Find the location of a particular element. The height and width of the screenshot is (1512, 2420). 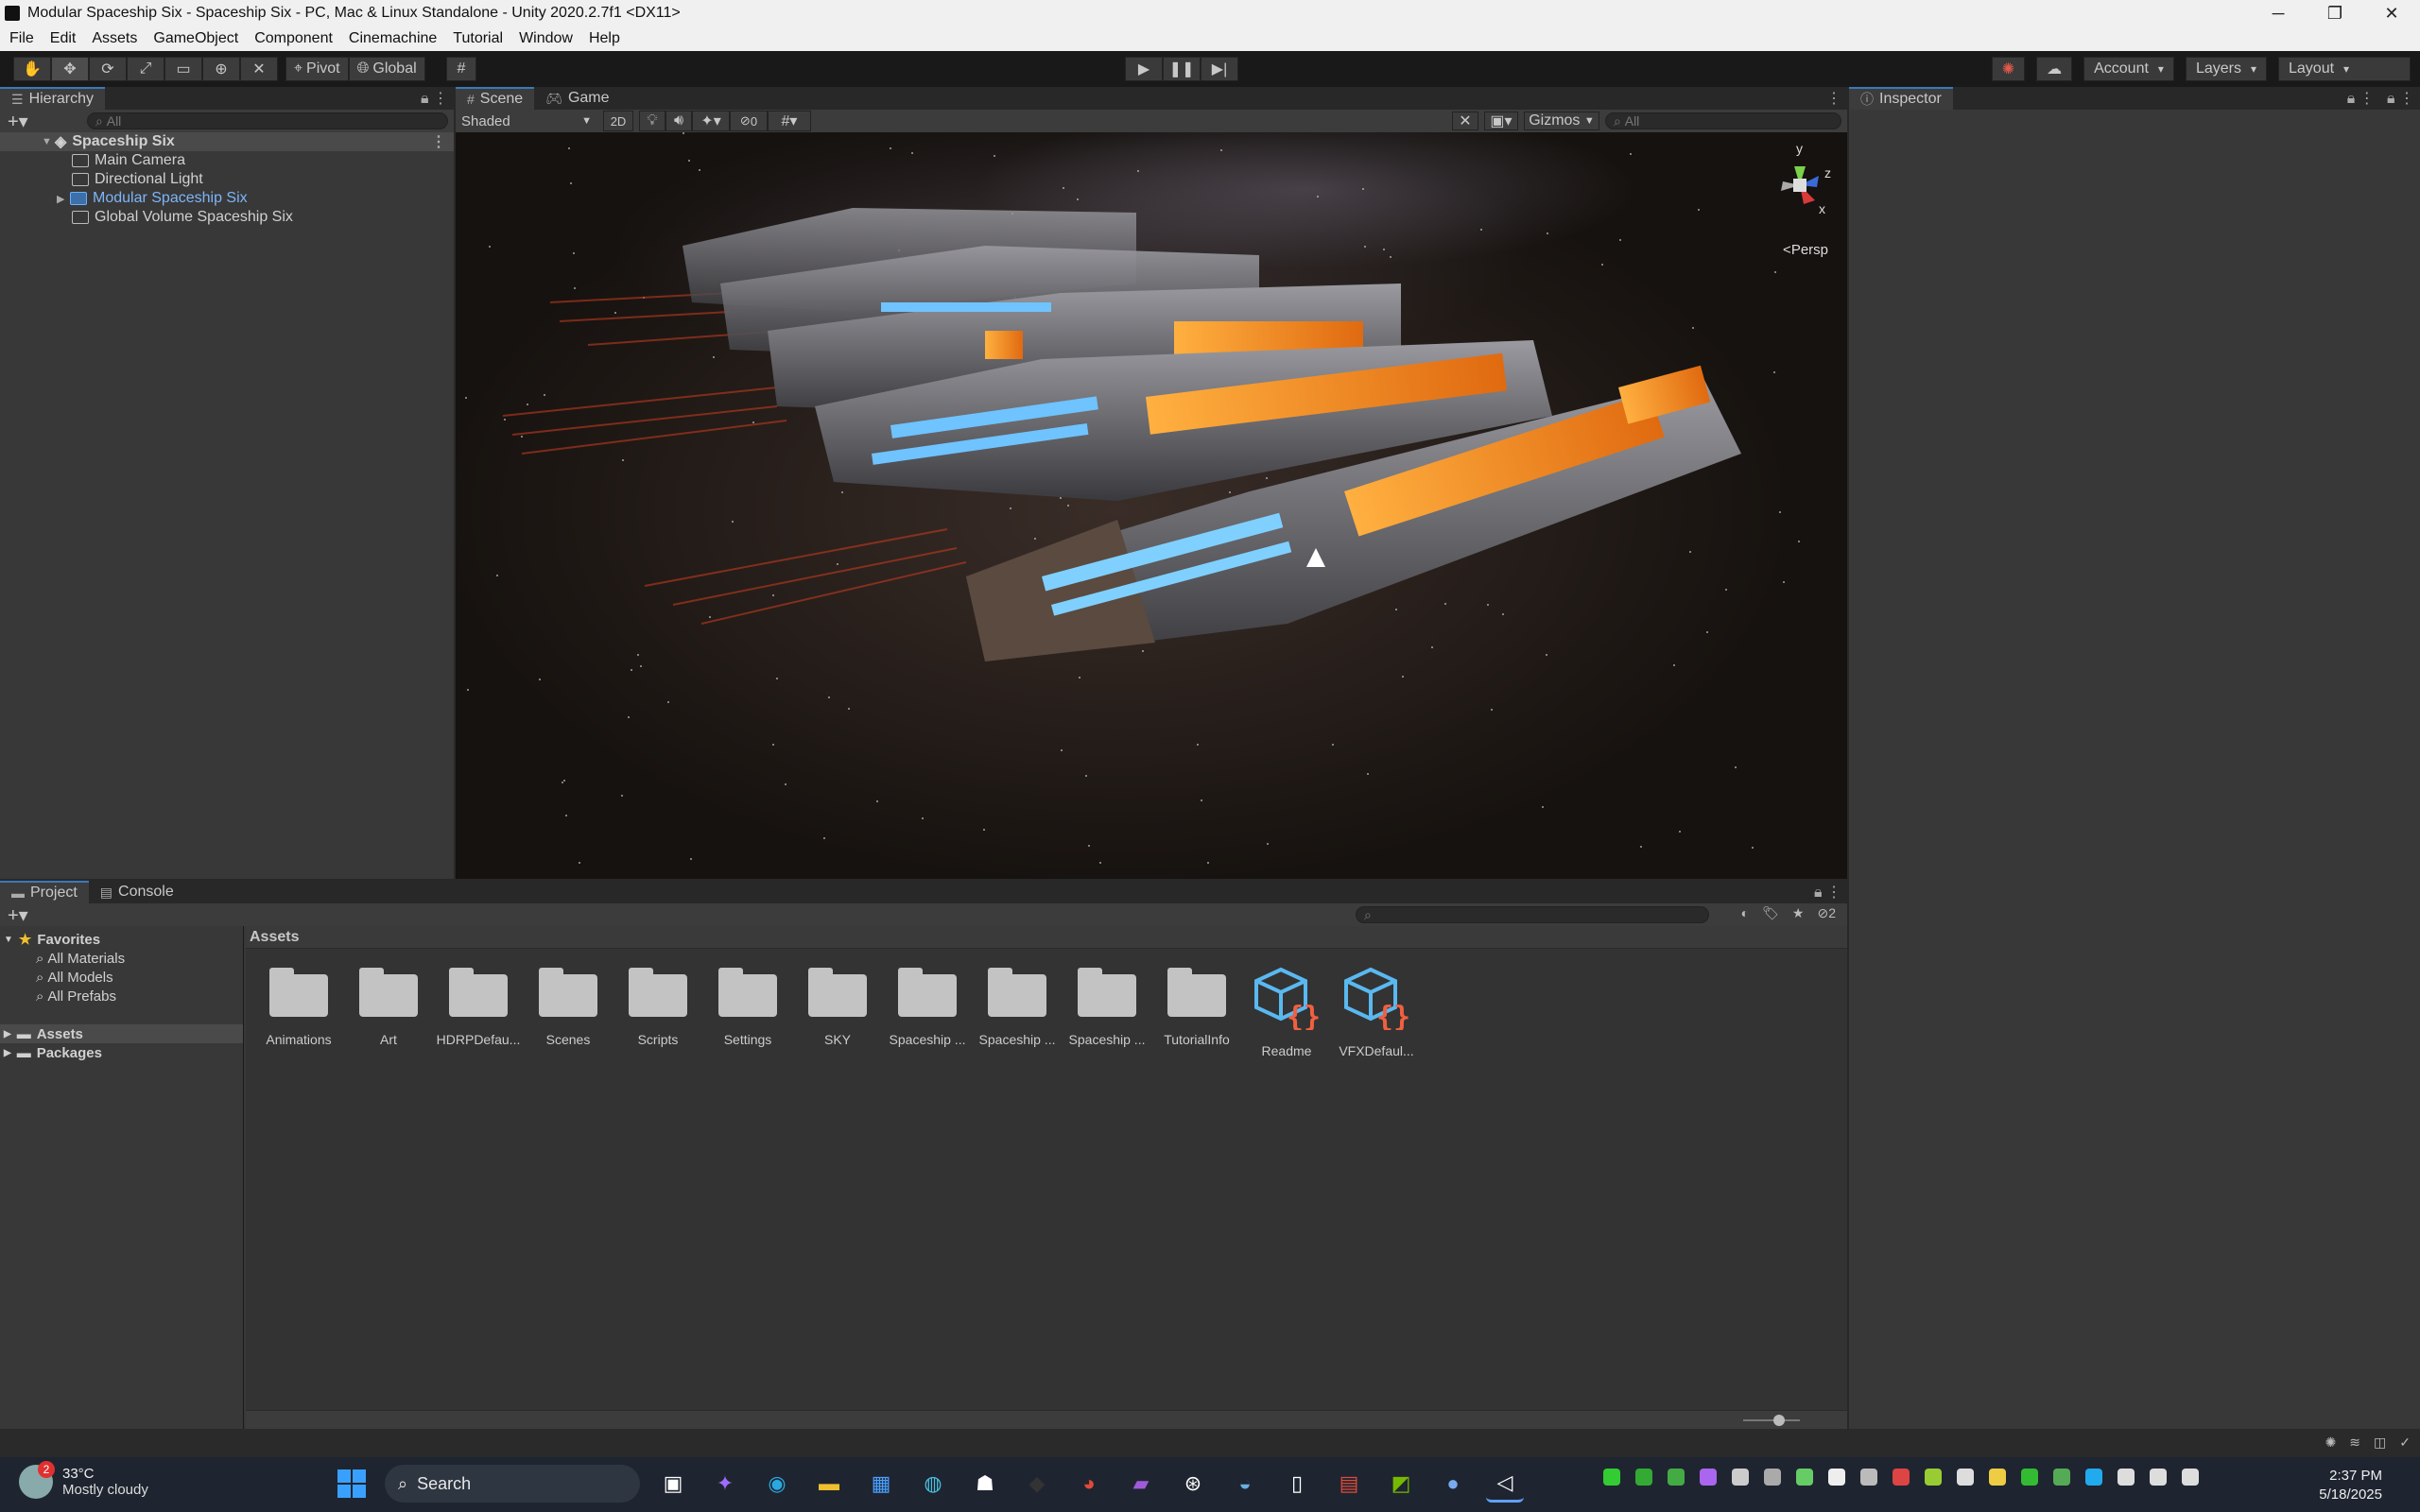

menu-help: Help is located at coordinates (604, 38).